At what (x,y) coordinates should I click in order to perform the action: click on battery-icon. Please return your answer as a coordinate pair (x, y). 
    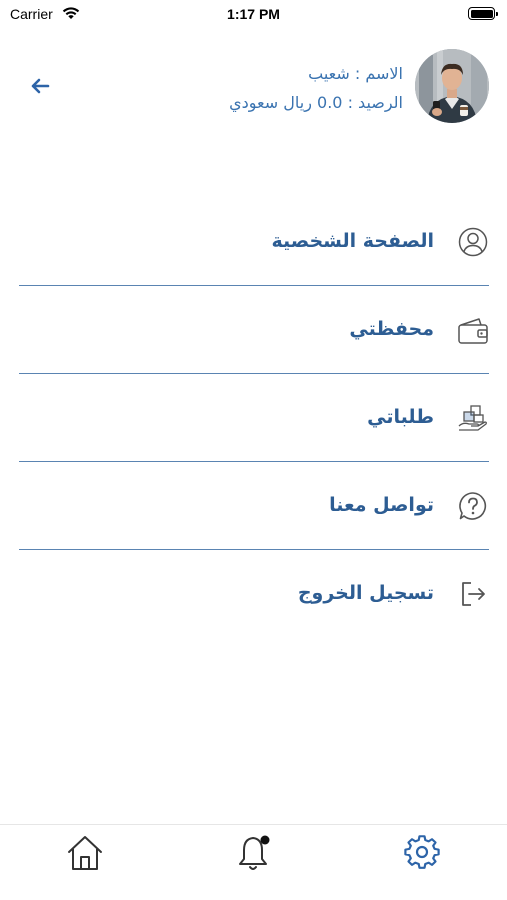
    Looking at the image, I should click on (483, 13).